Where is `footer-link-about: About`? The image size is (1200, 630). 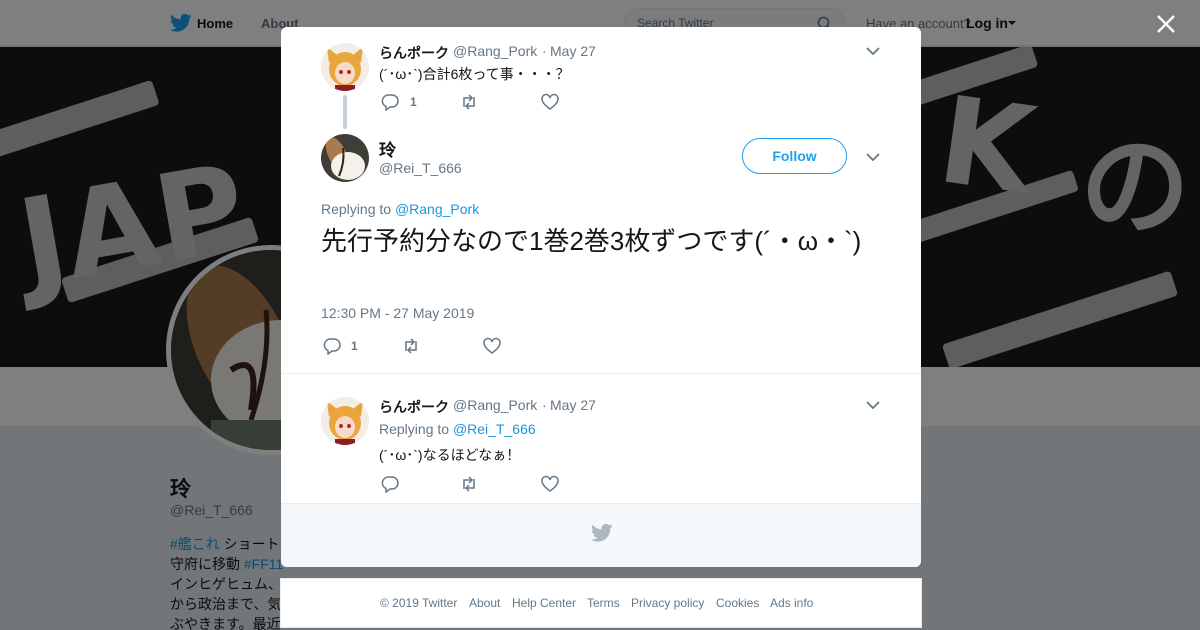
footer-link-about: About is located at coordinates (484, 603).